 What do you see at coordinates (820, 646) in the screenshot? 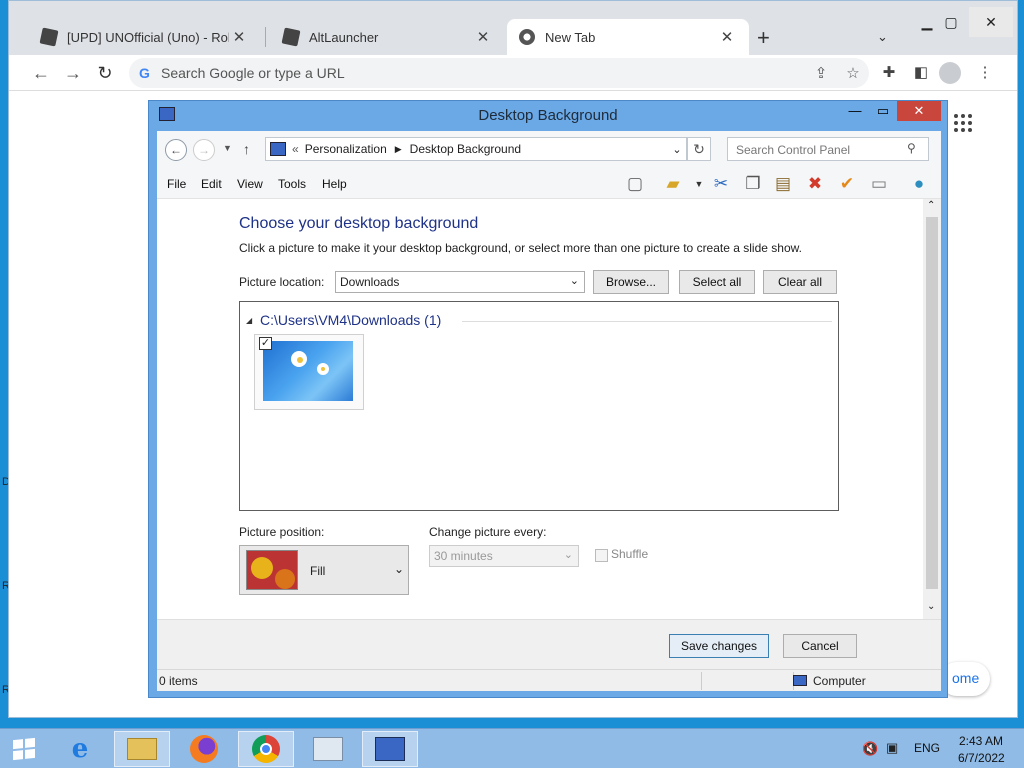
I see `cancel-button: Cancel` at bounding box center [820, 646].